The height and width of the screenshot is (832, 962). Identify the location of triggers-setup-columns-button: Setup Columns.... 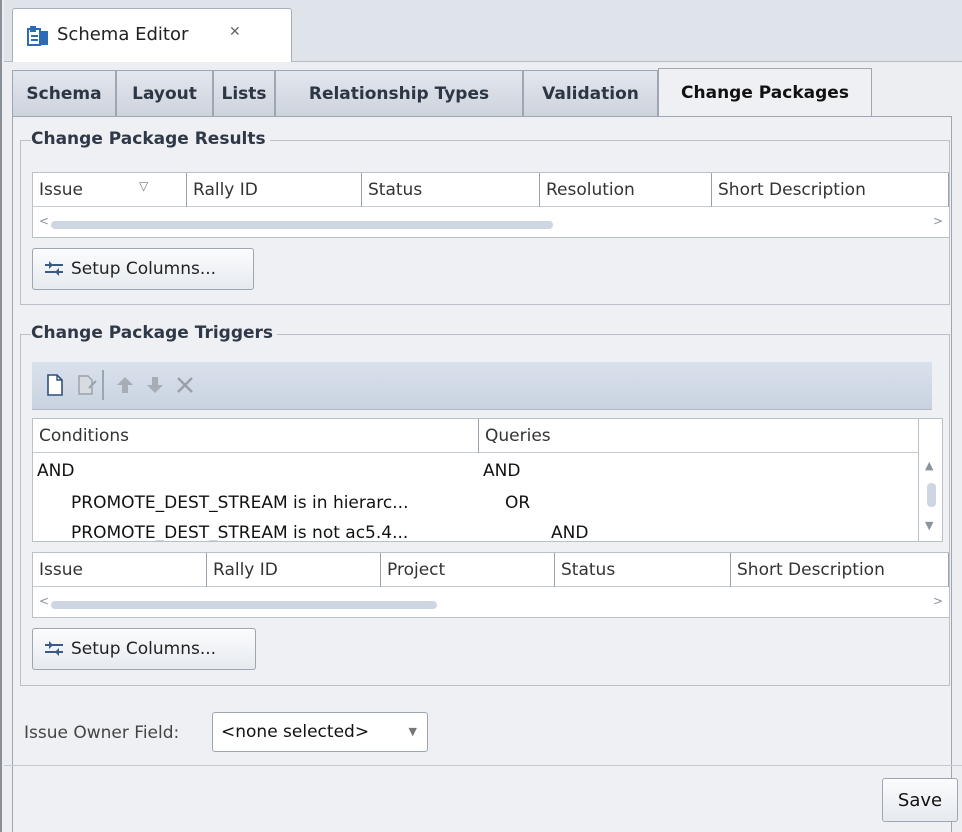
(144, 649).